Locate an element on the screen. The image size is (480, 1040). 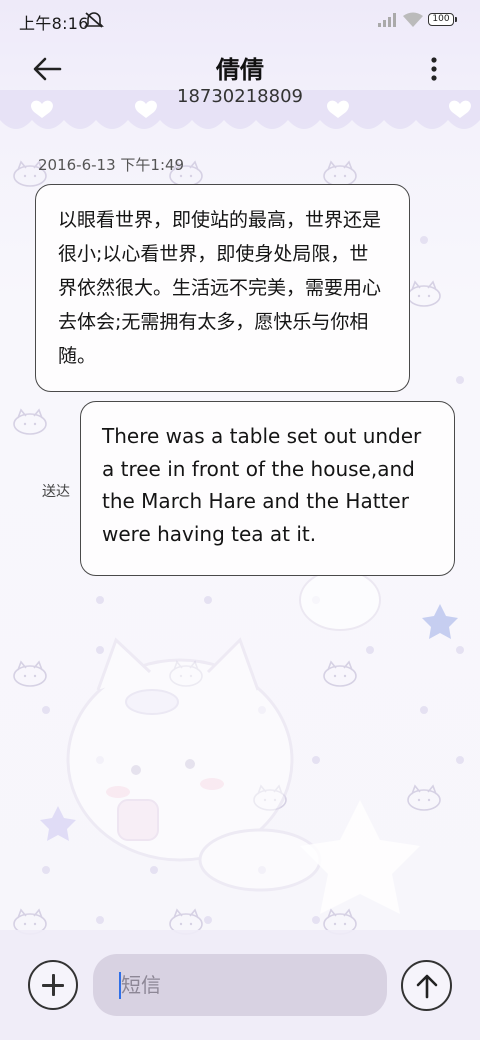
more-options-button is located at coordinates (434, 70).